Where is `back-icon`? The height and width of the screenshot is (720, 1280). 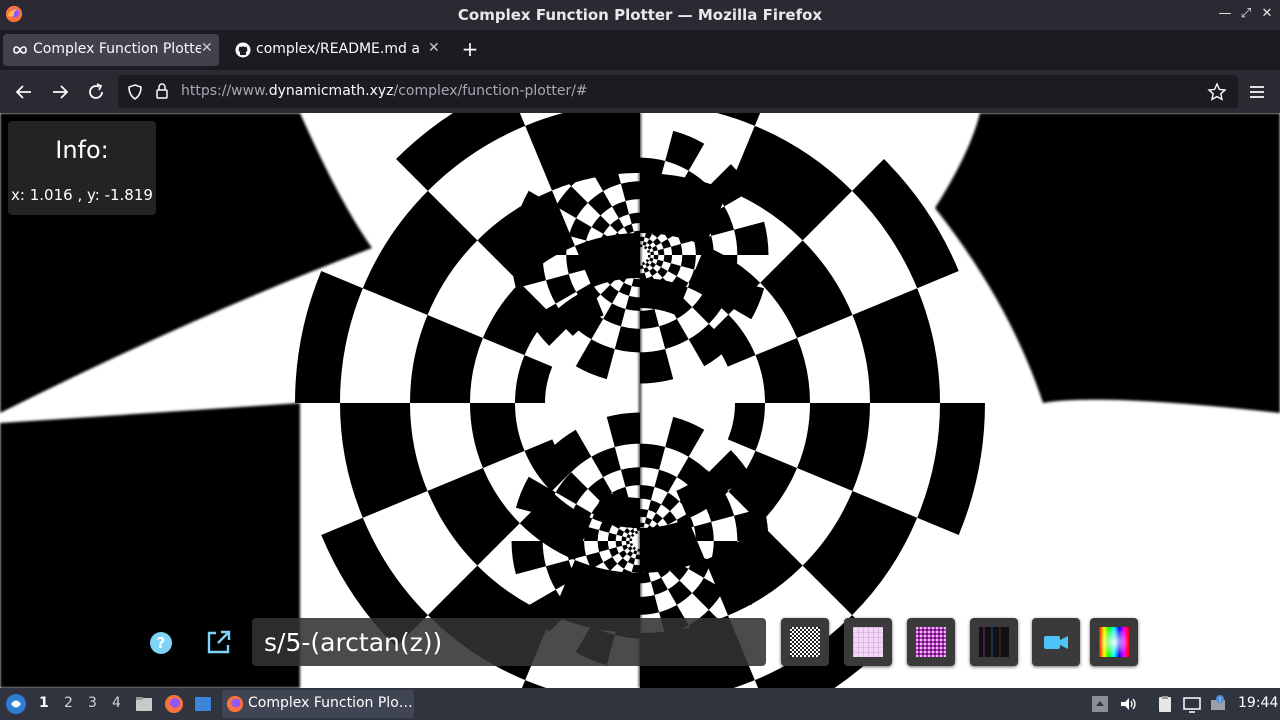 back-icon is located at coordinates (24, 92).